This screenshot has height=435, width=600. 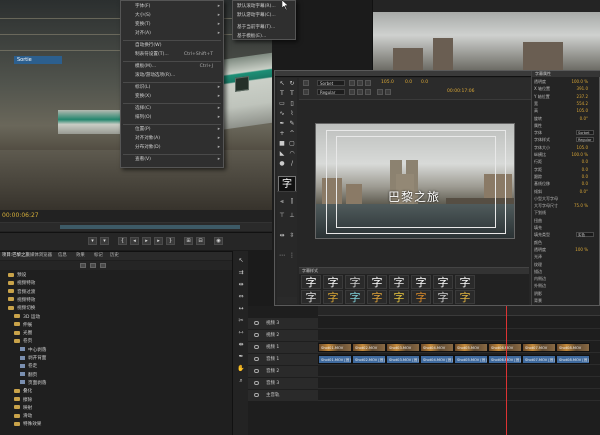 What do you see at coordinates (459, 311) in the screenshot?
I see `timeline-ruler` at bounding box center [459, 311].